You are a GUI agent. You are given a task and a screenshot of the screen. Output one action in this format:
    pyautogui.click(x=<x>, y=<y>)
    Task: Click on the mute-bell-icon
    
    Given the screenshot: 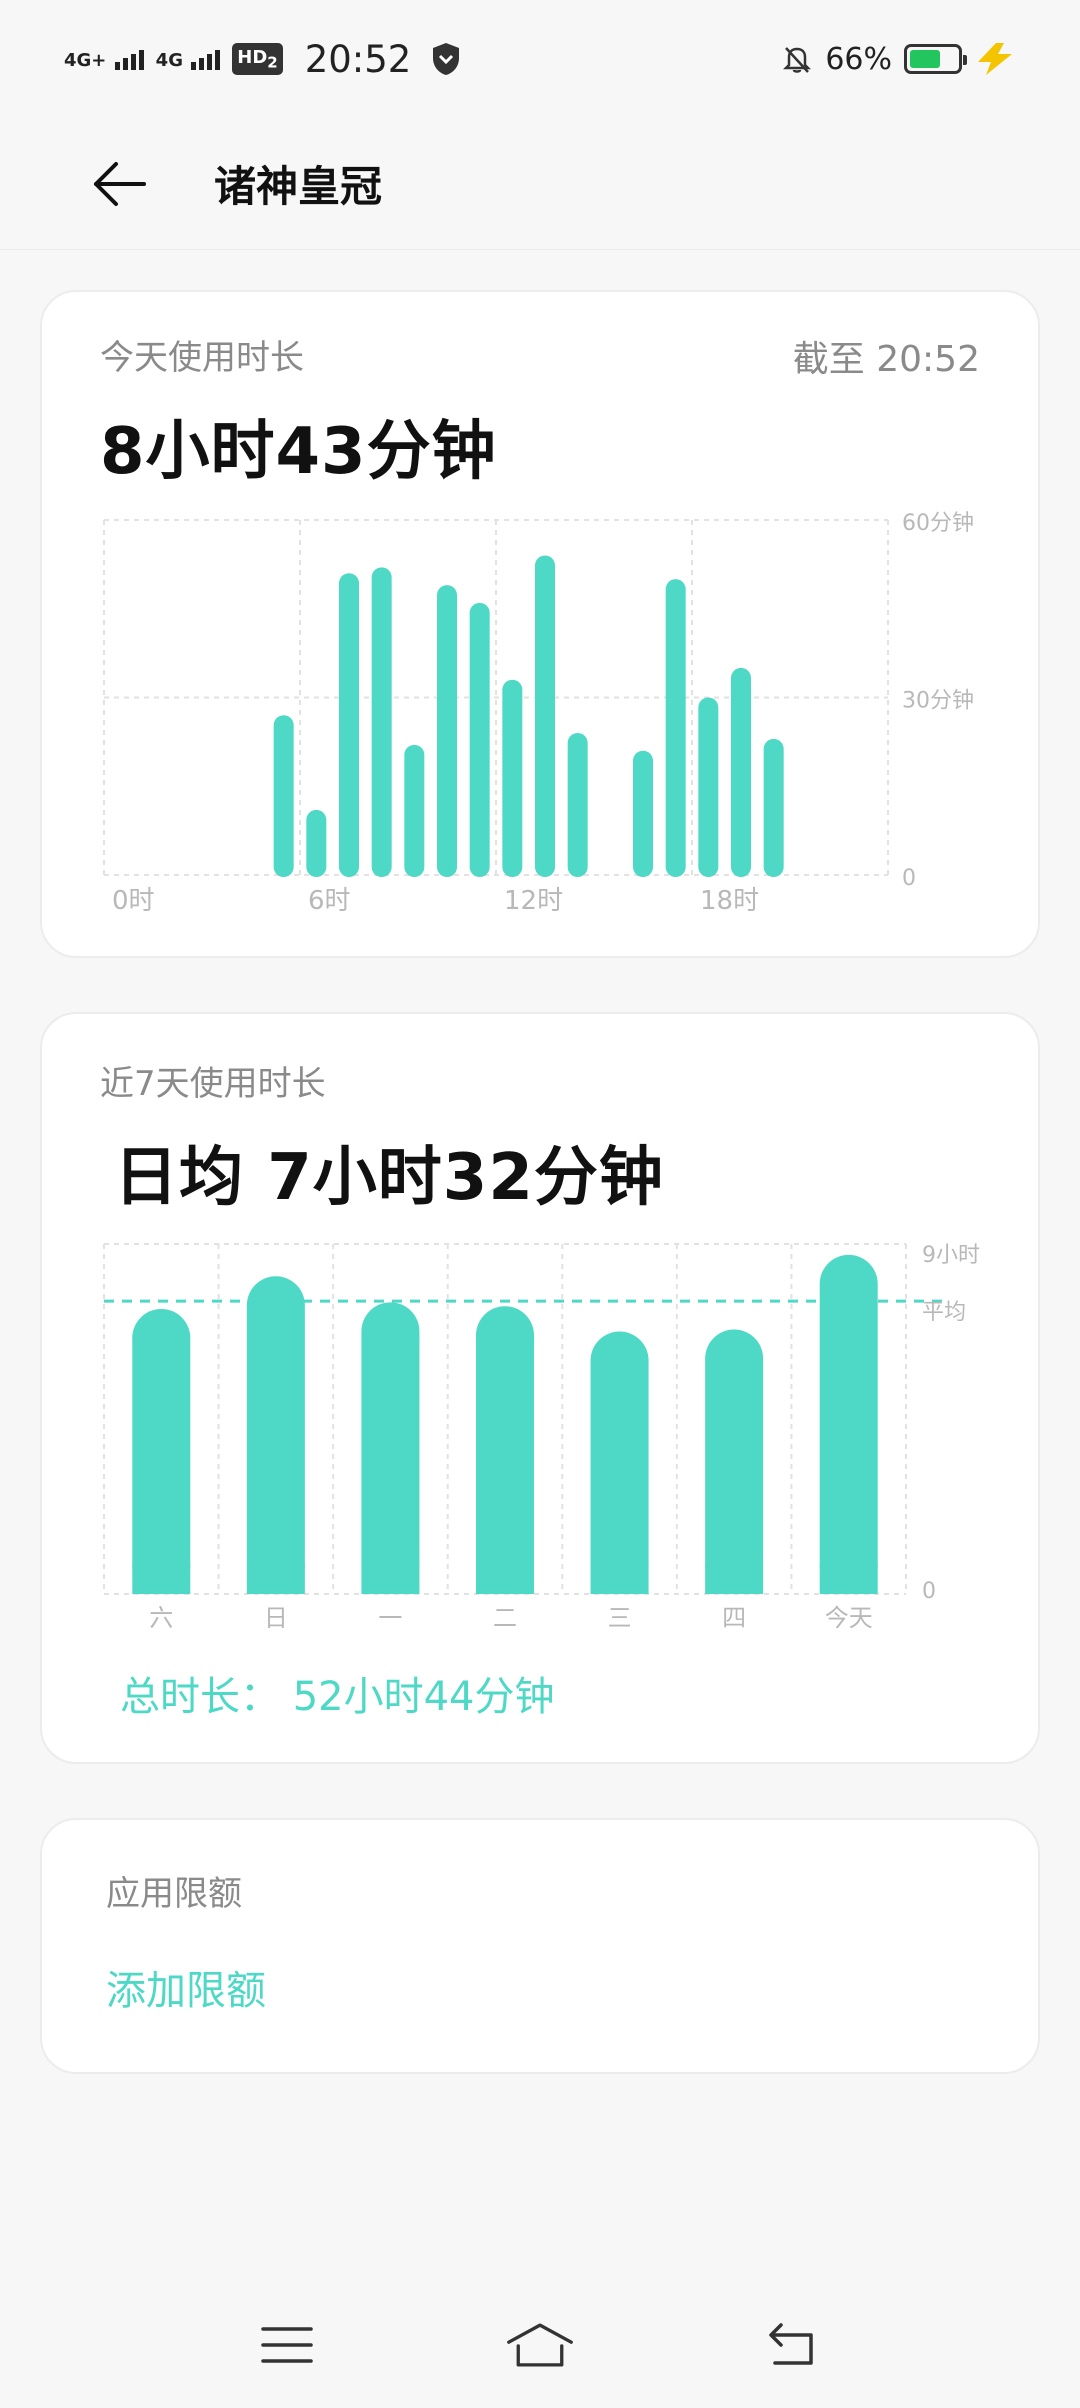 What is the action you would take?
    pyautogui.click(x=797, y=60)
    